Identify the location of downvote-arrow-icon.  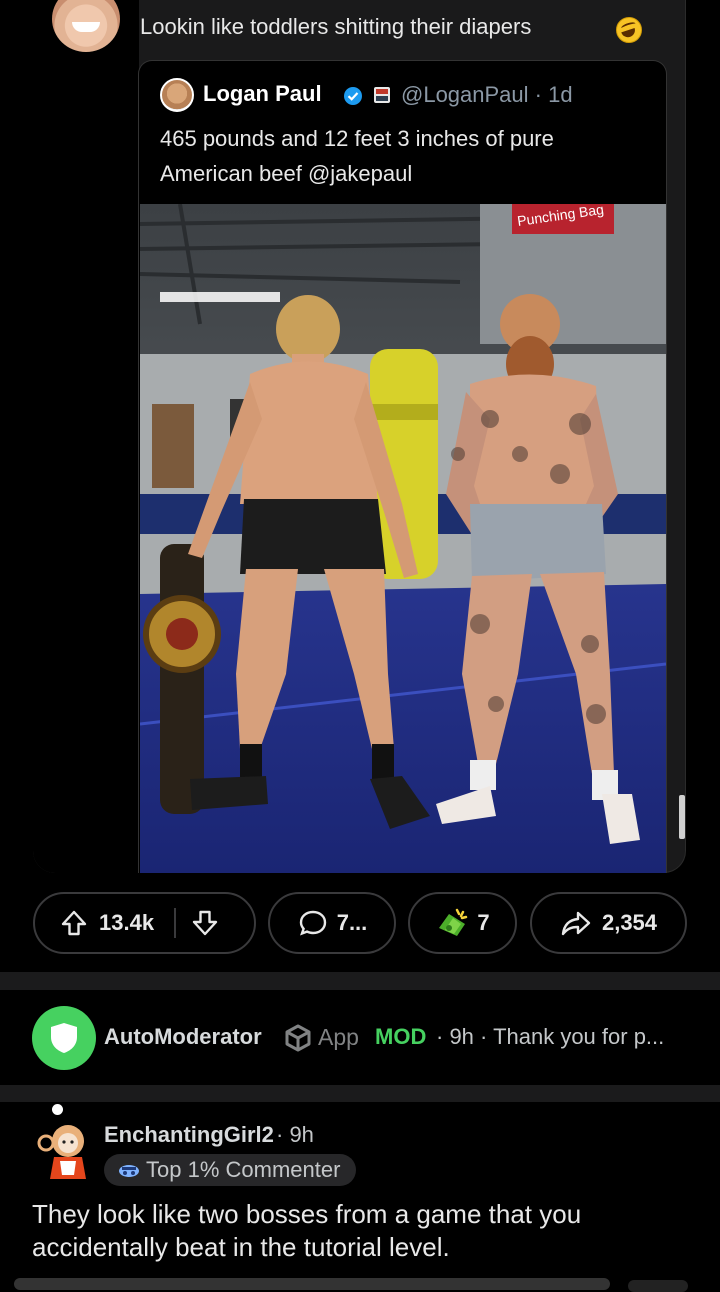
(205, 923).